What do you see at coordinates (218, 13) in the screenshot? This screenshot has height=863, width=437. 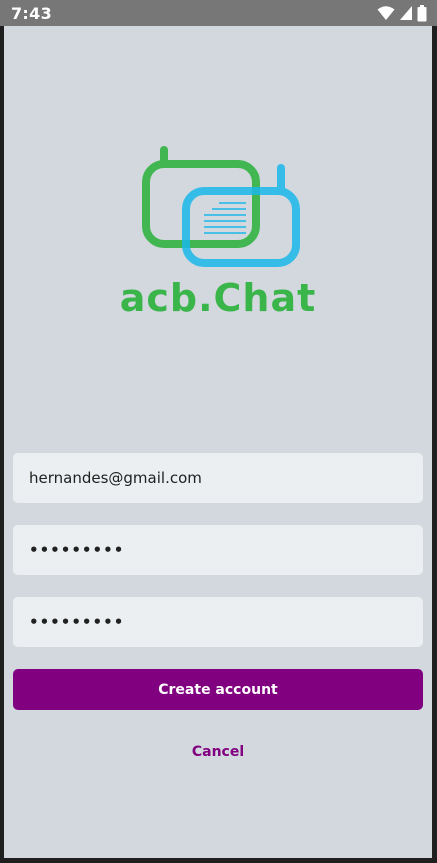 I see `status-bar: 7:43` at bounding box center [218, 13].